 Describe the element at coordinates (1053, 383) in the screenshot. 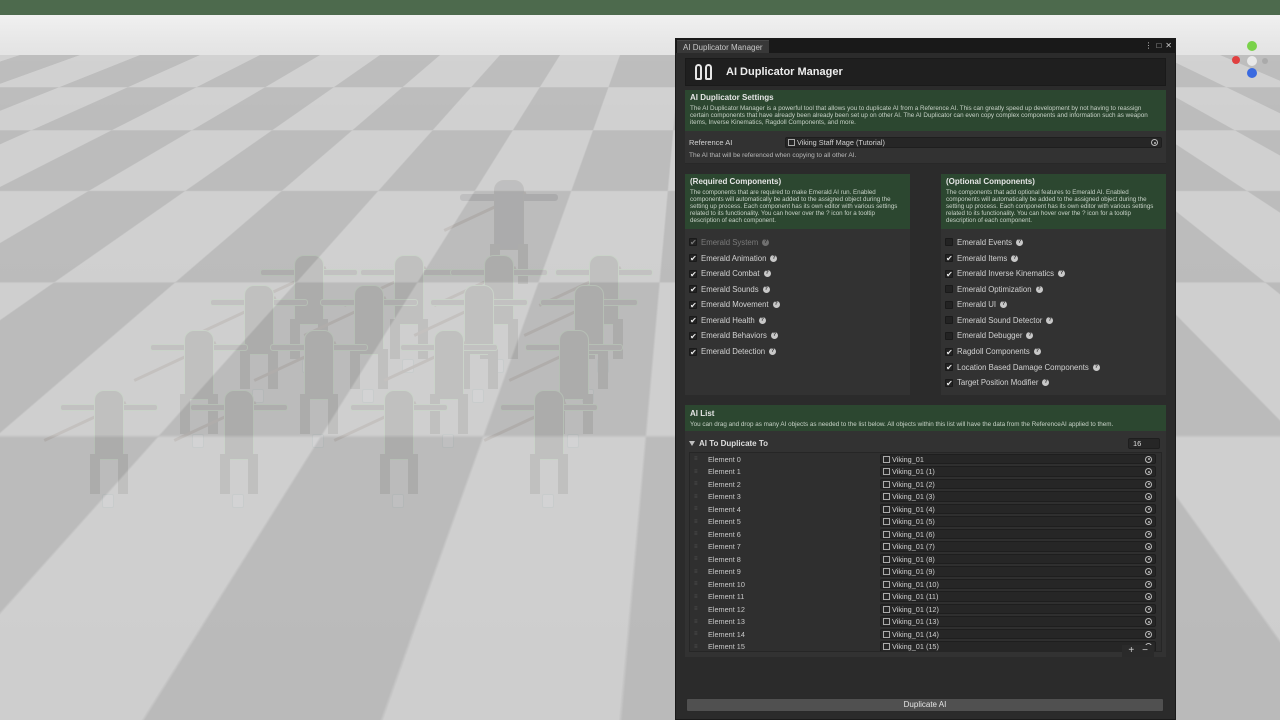

I see `optional-component-toggle: ✔ Target Position Modifier?` at that location.